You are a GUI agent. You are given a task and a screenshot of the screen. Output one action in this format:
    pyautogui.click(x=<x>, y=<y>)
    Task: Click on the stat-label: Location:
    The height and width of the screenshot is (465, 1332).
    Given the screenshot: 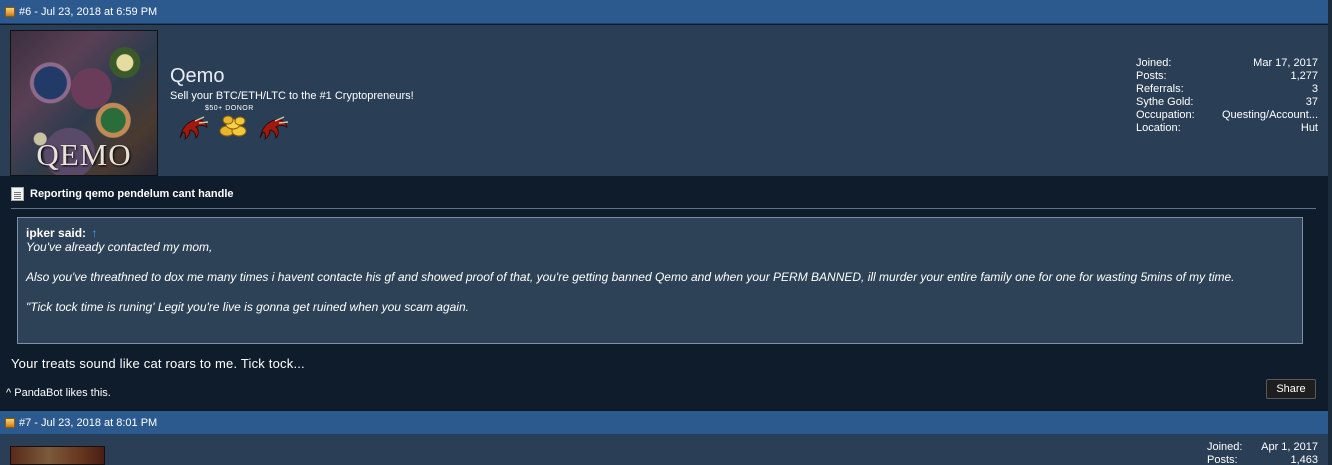 What is the action you would take?
    pyautogui.click(x=1158, y=128)
    